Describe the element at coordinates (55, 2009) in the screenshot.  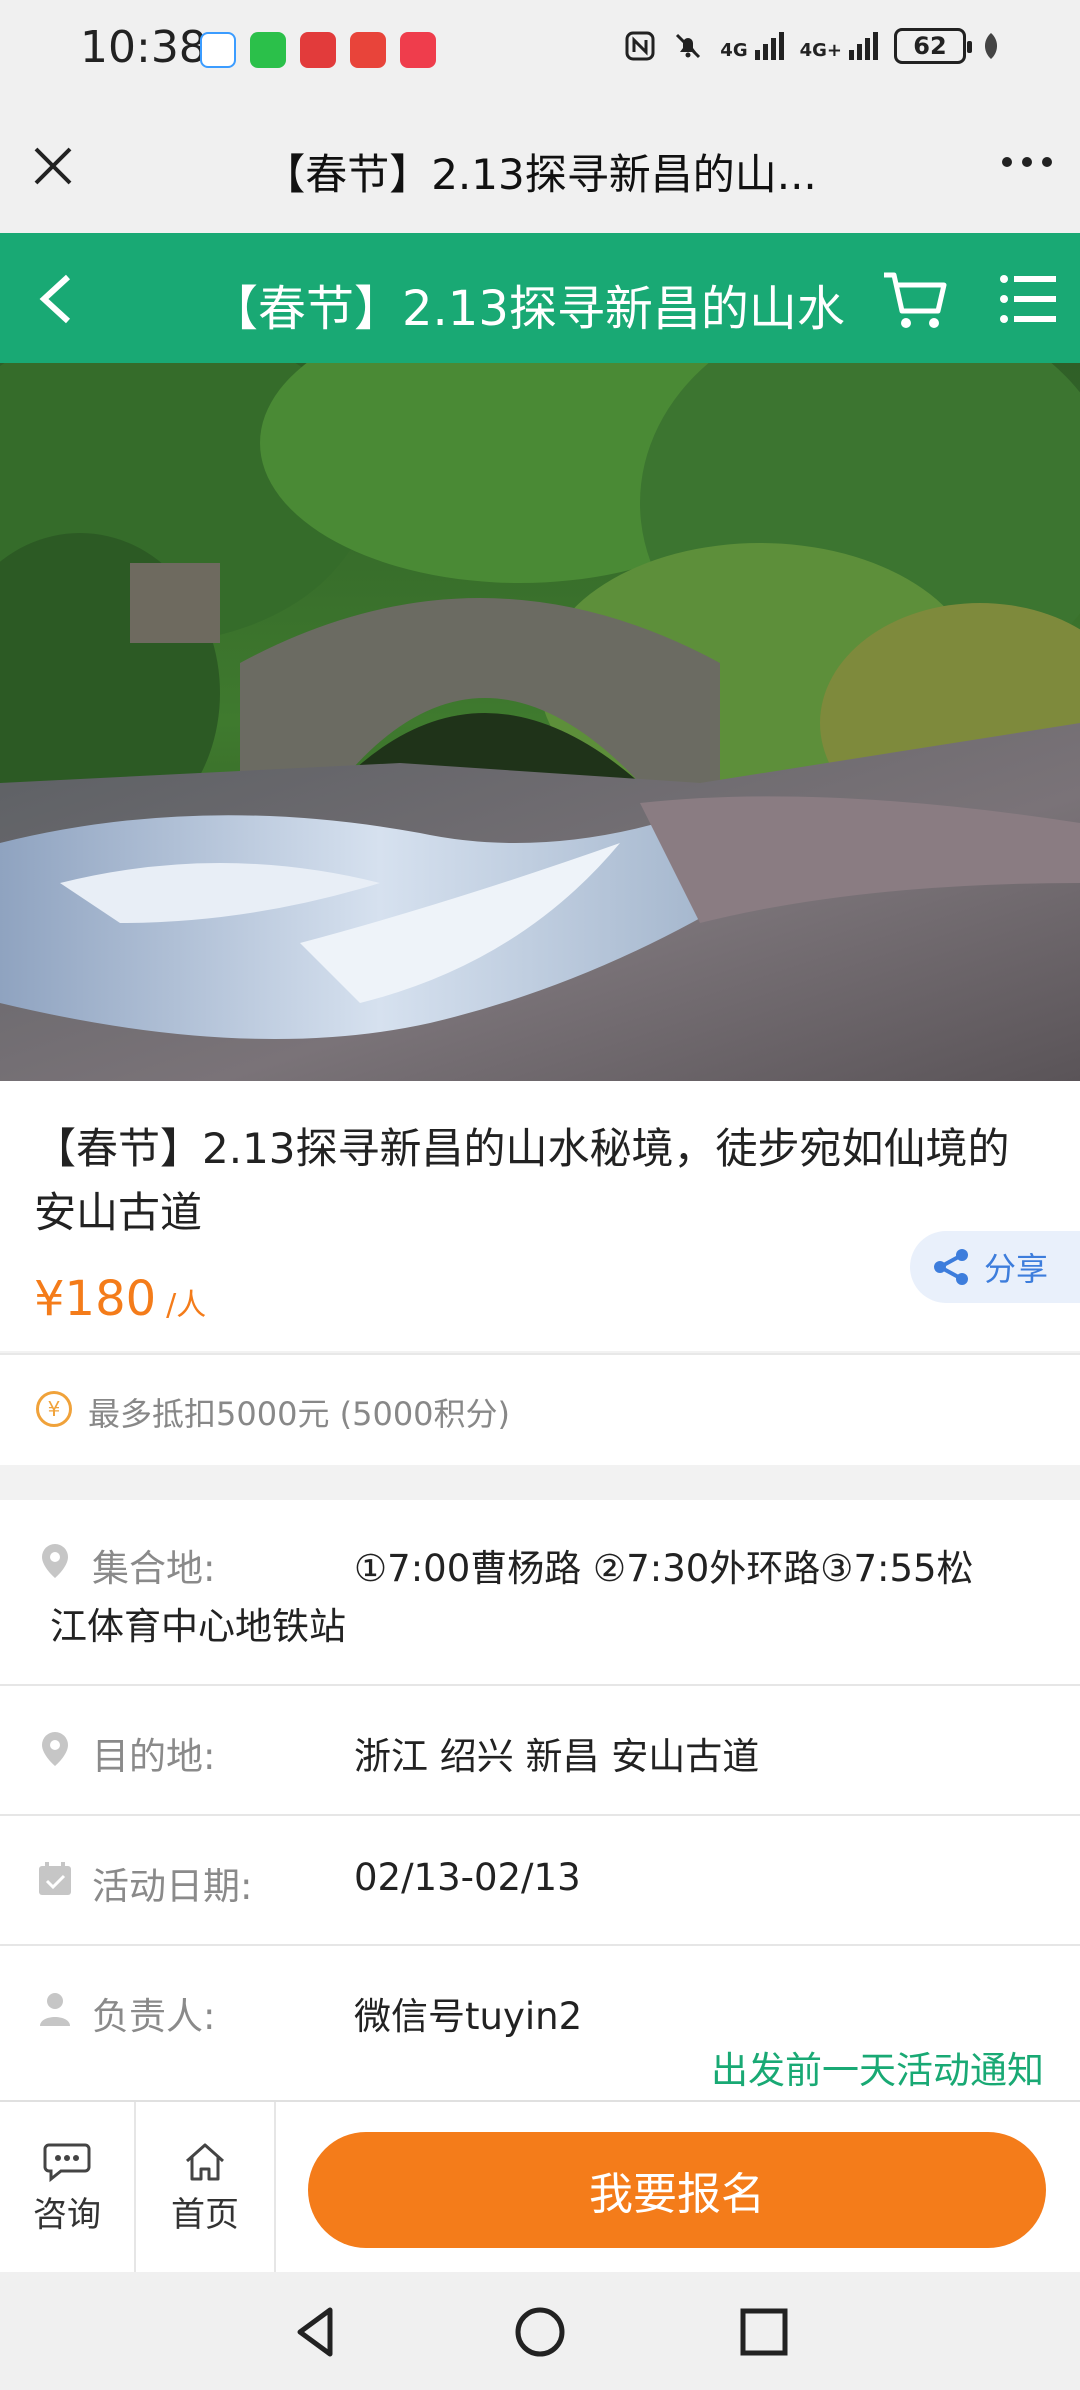
I see `person-icon` at that location.